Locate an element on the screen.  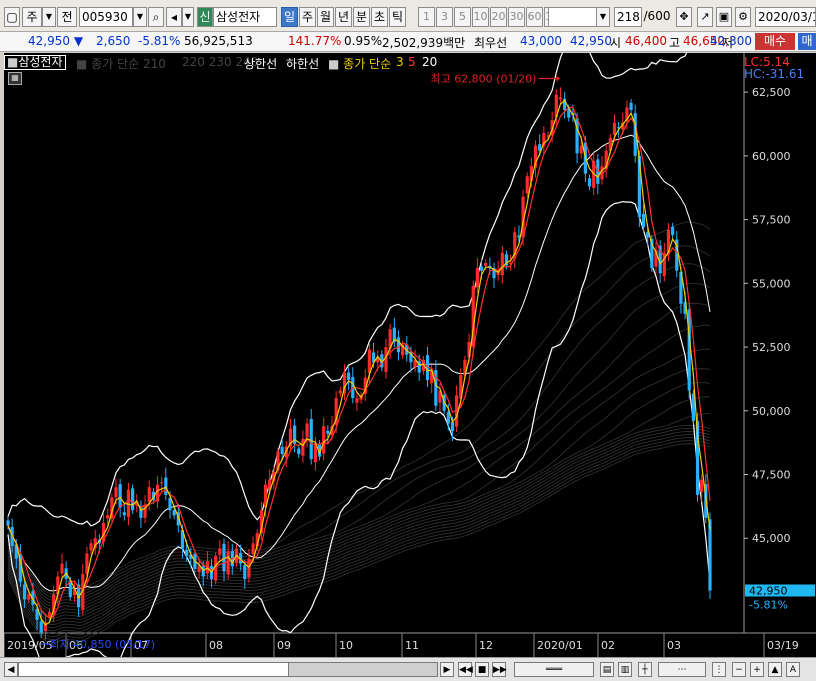
stop-icon: ■ is located at coordinates (482, 669).